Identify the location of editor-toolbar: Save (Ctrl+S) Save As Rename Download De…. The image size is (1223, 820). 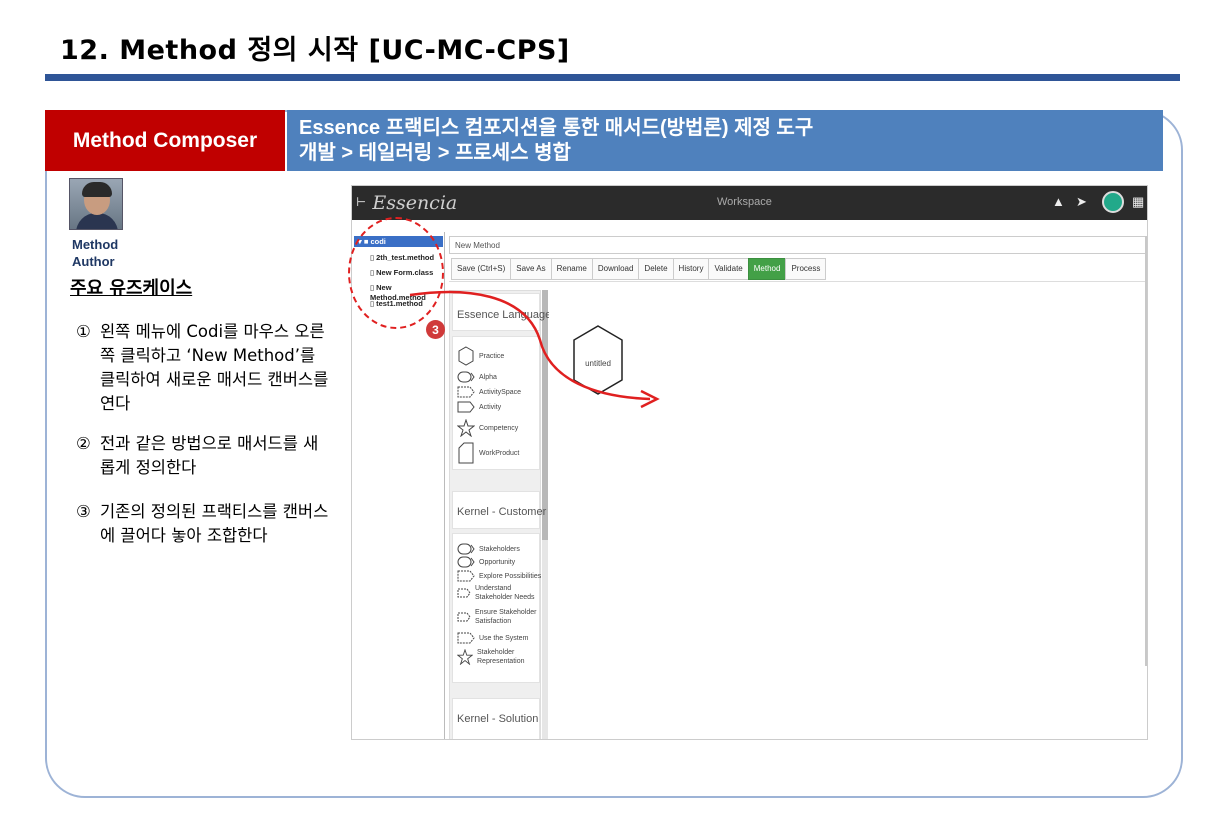
(639, 269).